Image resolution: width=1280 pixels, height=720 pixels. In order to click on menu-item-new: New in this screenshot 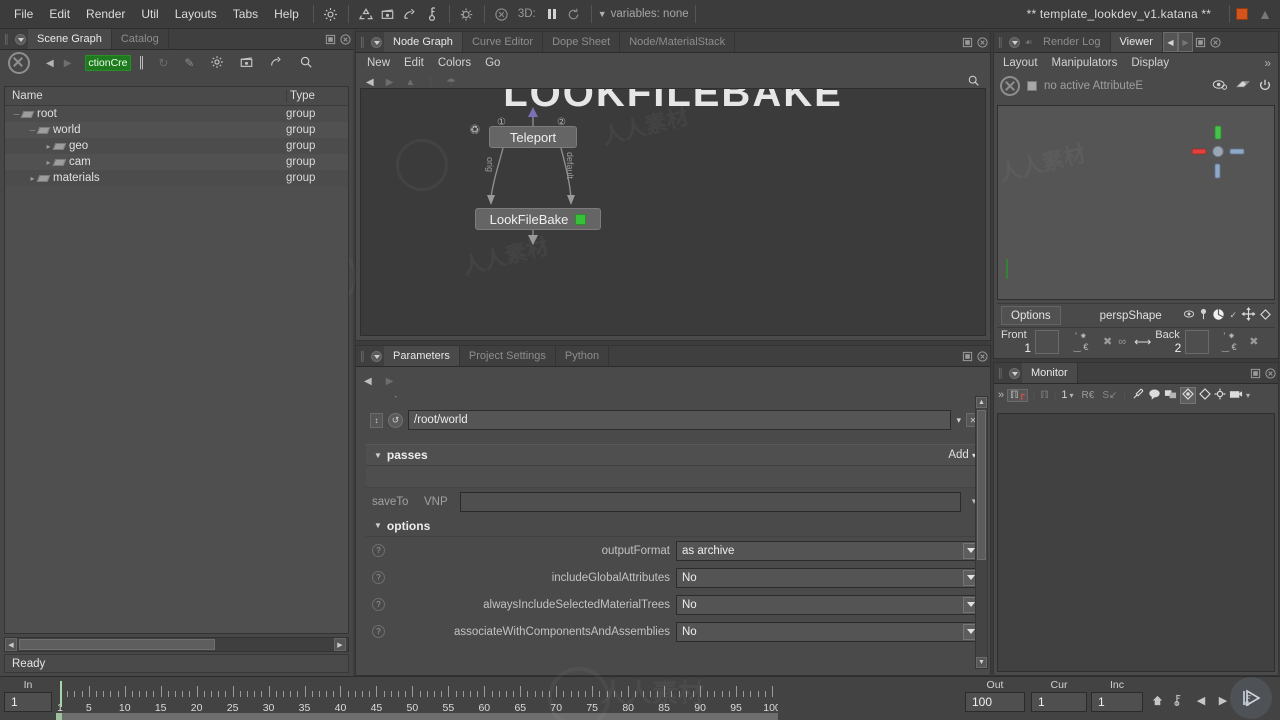, I will do `click(378, 63)`.